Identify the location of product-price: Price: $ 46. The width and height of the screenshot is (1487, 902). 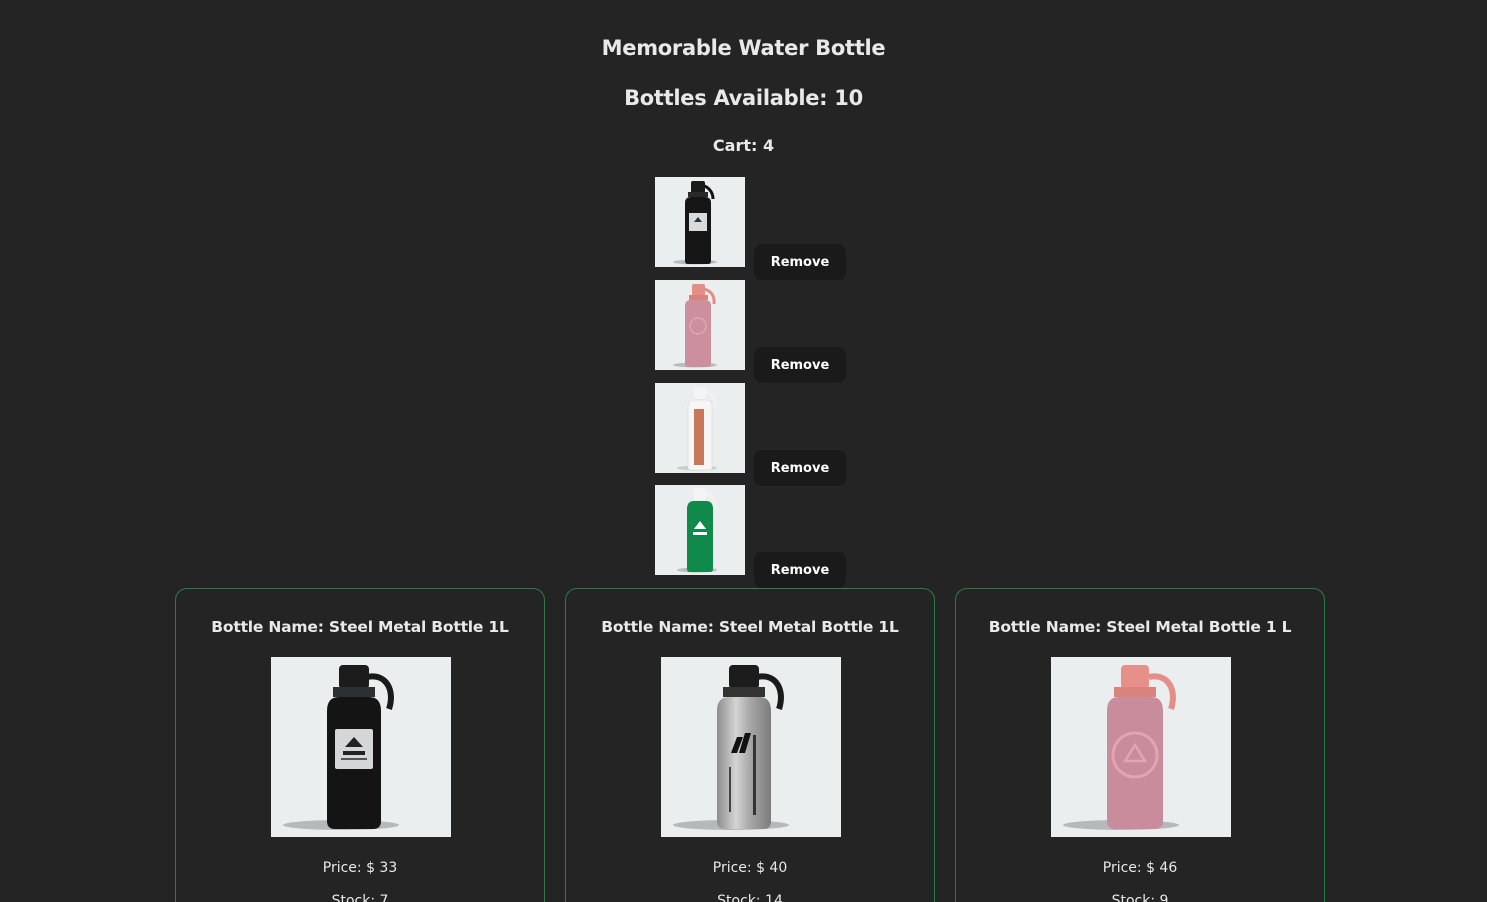
(1140, 868).